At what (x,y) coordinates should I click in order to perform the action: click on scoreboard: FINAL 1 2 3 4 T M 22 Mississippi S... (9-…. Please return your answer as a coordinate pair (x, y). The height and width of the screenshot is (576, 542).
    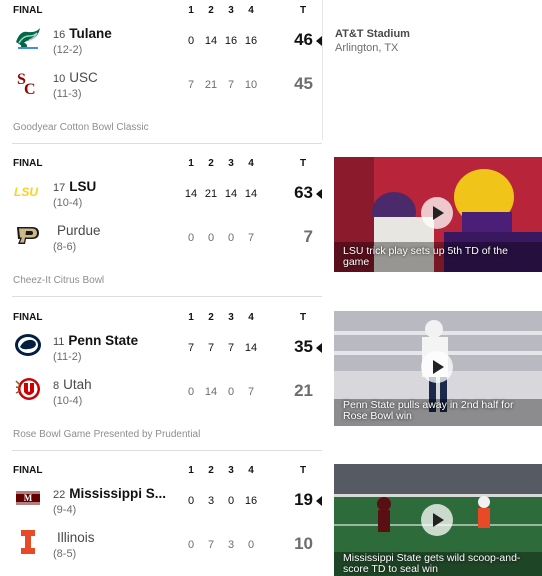
    Looking at the image, I should click on (167, 518).